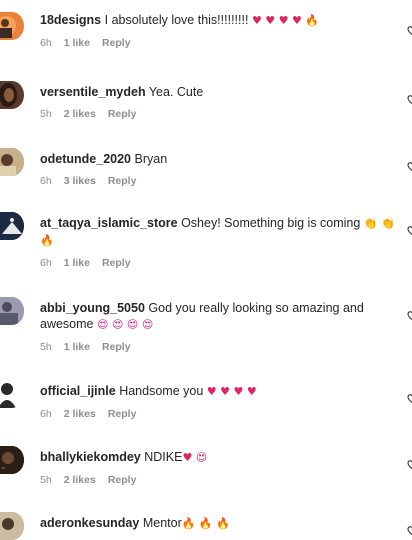 This screenshot has width=412, height=540. What do you see at coordinates (12, 460) in the screenshot?
I see `avatar: ~` at bounding box center [12, 460].